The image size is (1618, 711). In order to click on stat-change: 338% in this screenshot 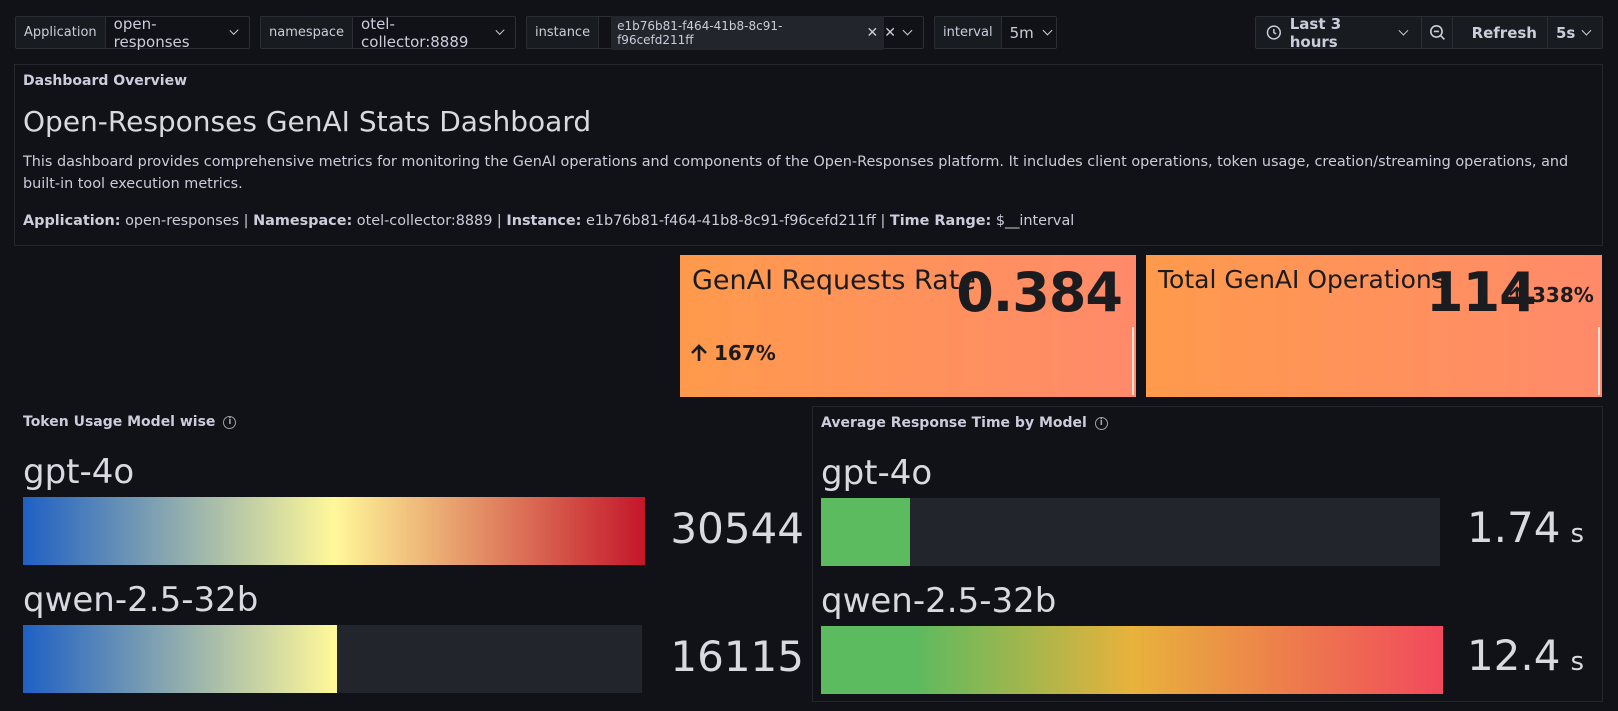, I will do `click(1551, 295)`.